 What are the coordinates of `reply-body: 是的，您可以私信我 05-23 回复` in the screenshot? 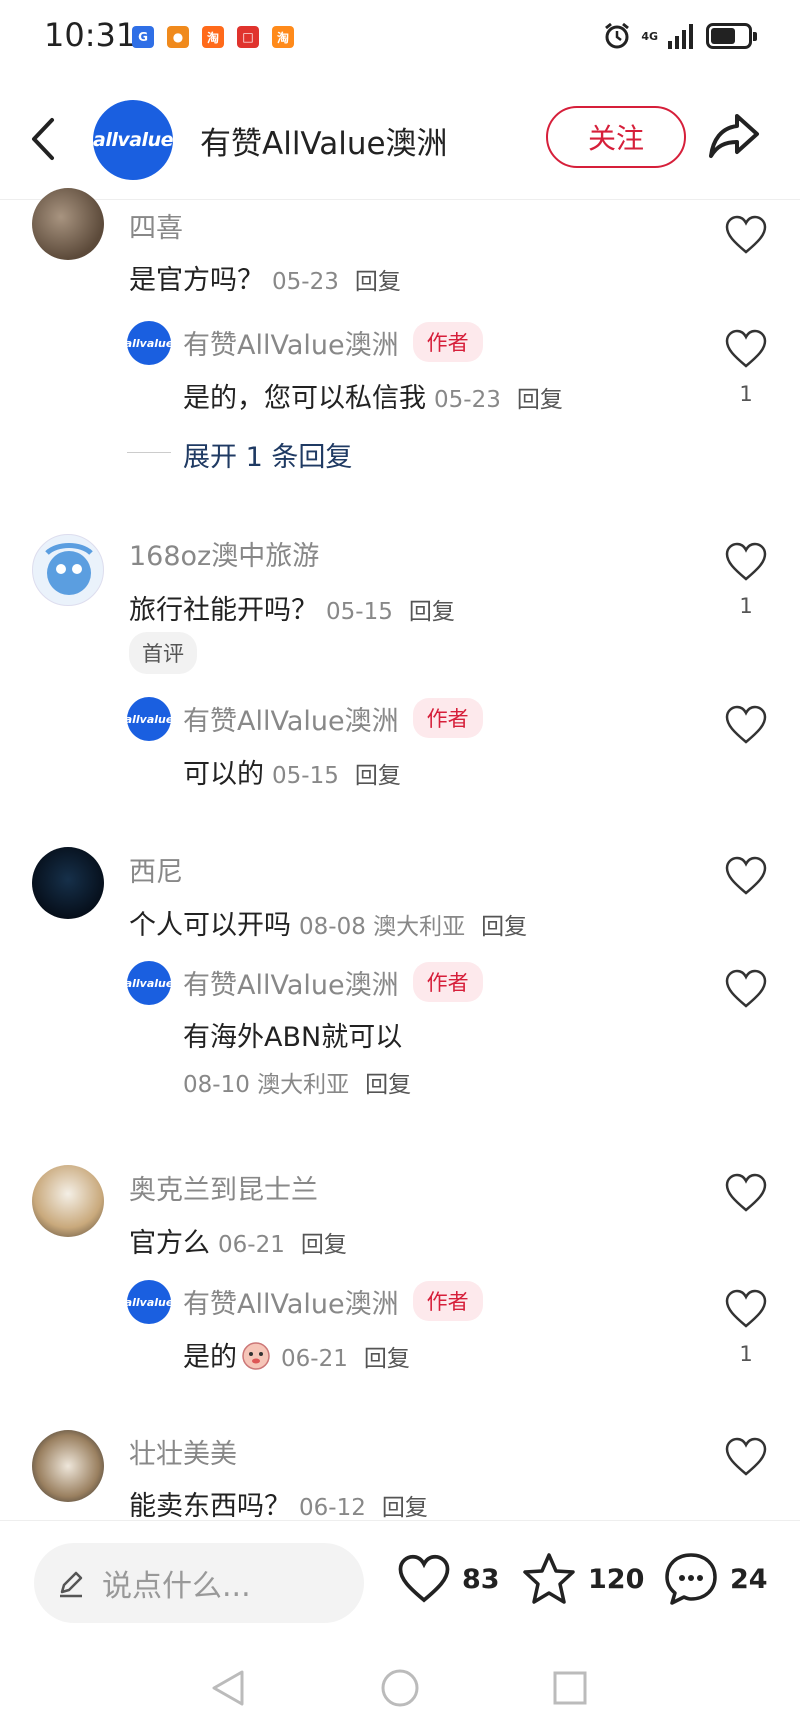 It's located at (373, 395).